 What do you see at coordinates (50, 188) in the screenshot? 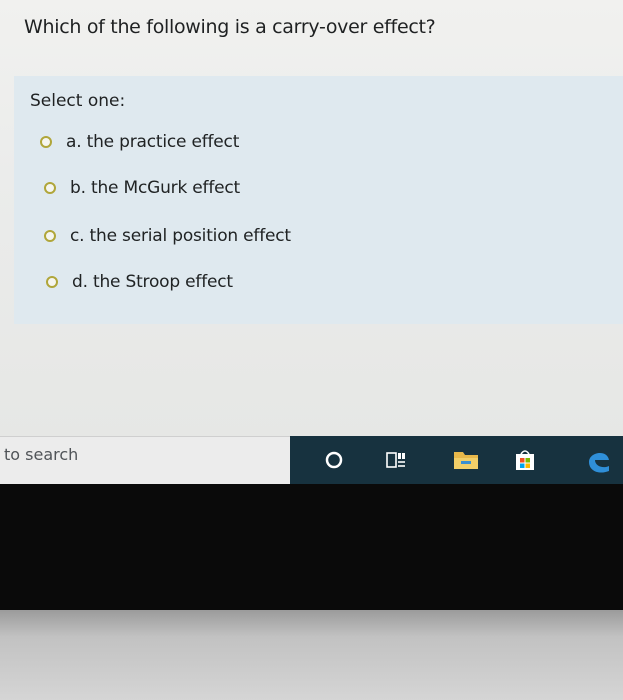
I see `radio-button-b` at bounding box center [50, 188].